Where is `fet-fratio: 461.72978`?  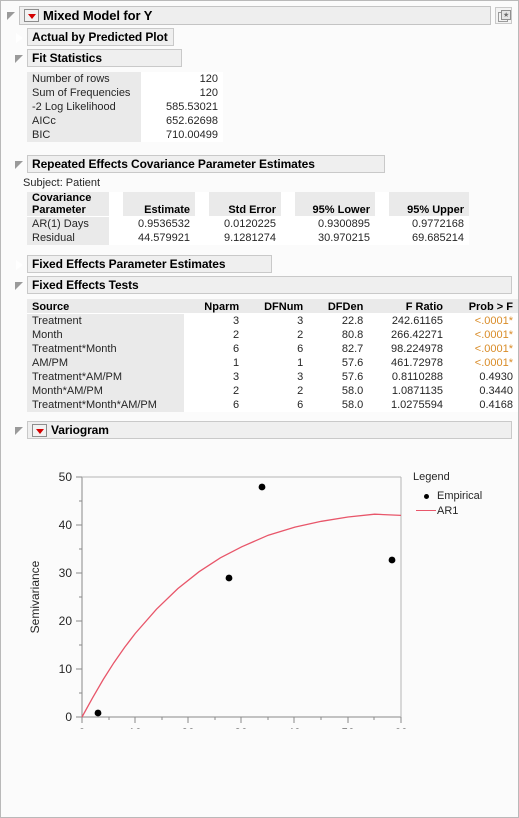
fet-fratio: 461.72978 is located at coordinates (408, 363).